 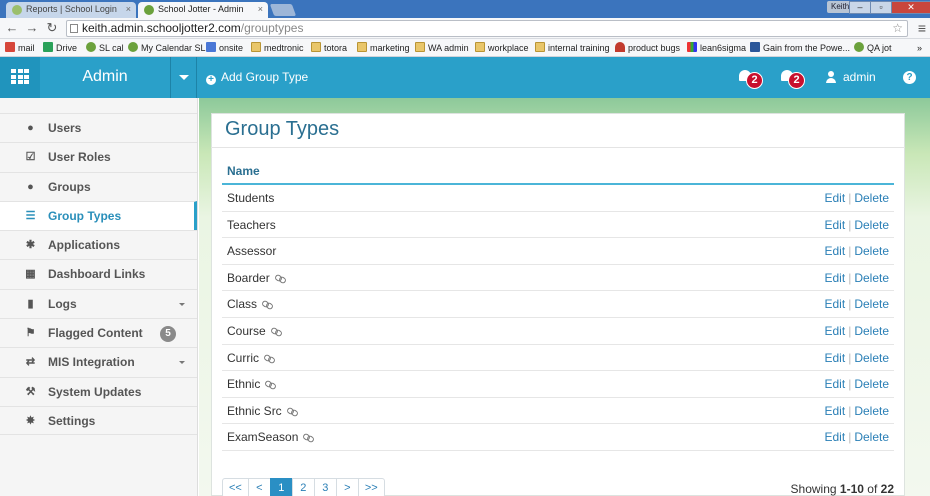 What do you see at coordinates (84, 245) in the screenshot?
I see `sidebar-item-label: Applications` at bounding box center [84, 245].